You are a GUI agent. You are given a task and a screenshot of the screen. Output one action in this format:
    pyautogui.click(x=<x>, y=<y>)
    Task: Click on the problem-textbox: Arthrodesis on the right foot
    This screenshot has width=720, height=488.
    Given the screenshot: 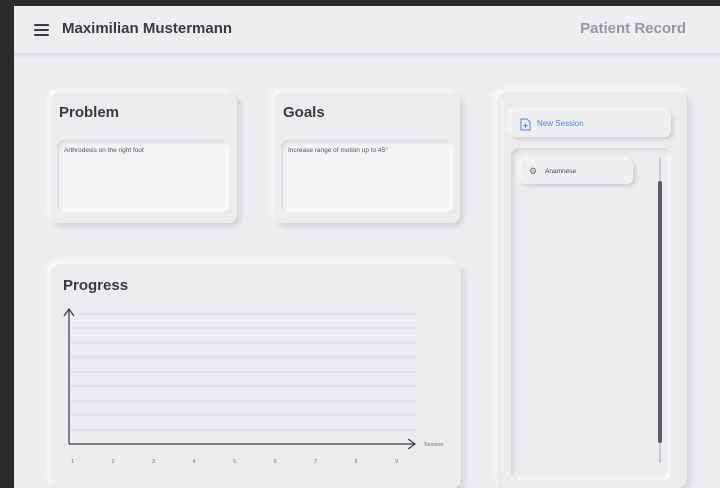 What is the action you would take?
    pyautogui.click(x=143, y=176)
    